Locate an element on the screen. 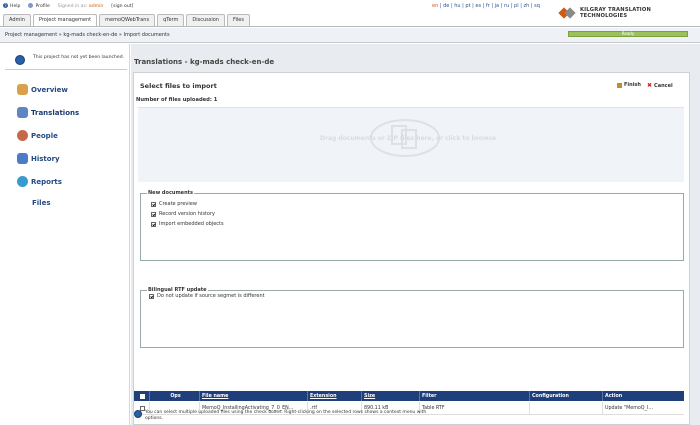 The image size is (700, 425). import-embedded-objects-checkbox: Import embedded objects is located at coordinates (187, 224).